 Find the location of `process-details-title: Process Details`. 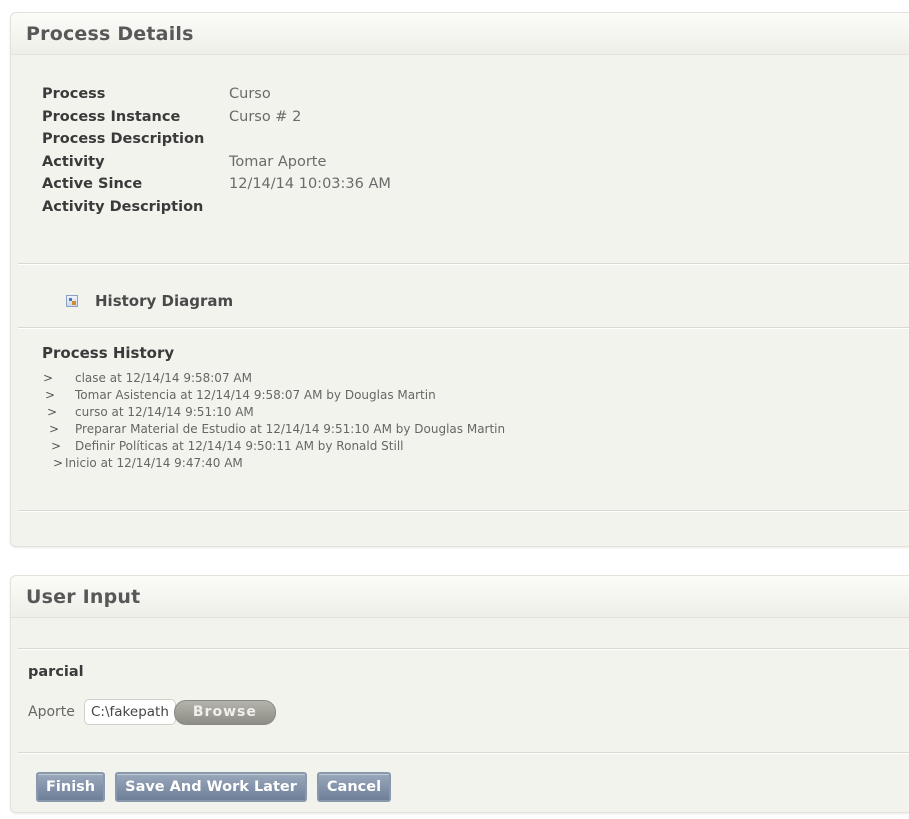

process-details-title: Process Details is located at coordinates (460, 34).